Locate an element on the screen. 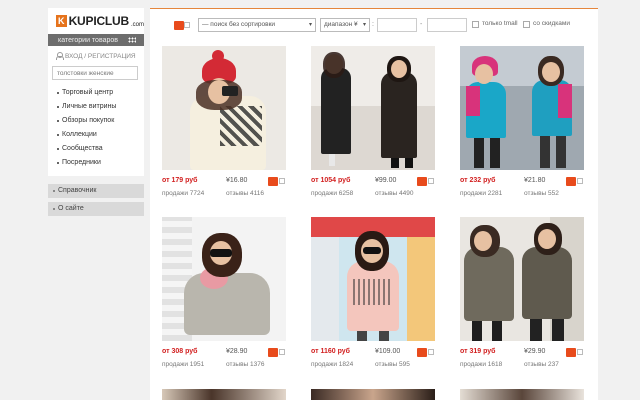 The height and width of the screenshot is (400, 640). categories-bar: категории товаров is located at coordinates (96, 40).